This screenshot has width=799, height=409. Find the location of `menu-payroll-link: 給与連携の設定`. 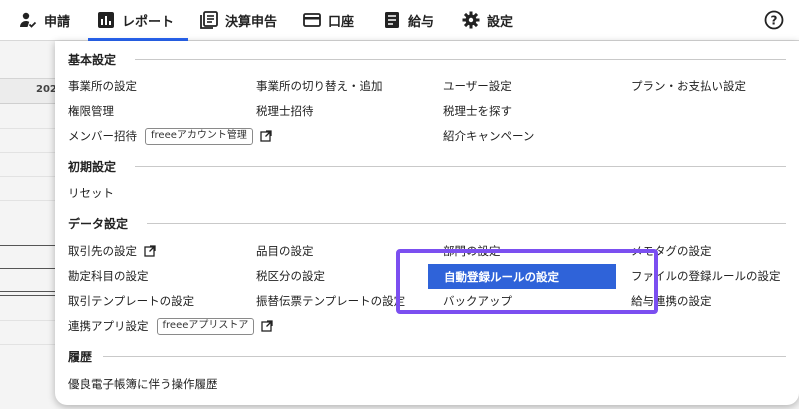

menu-payroll-link: 給与連携の設定 is located at coordinates (671, 301).